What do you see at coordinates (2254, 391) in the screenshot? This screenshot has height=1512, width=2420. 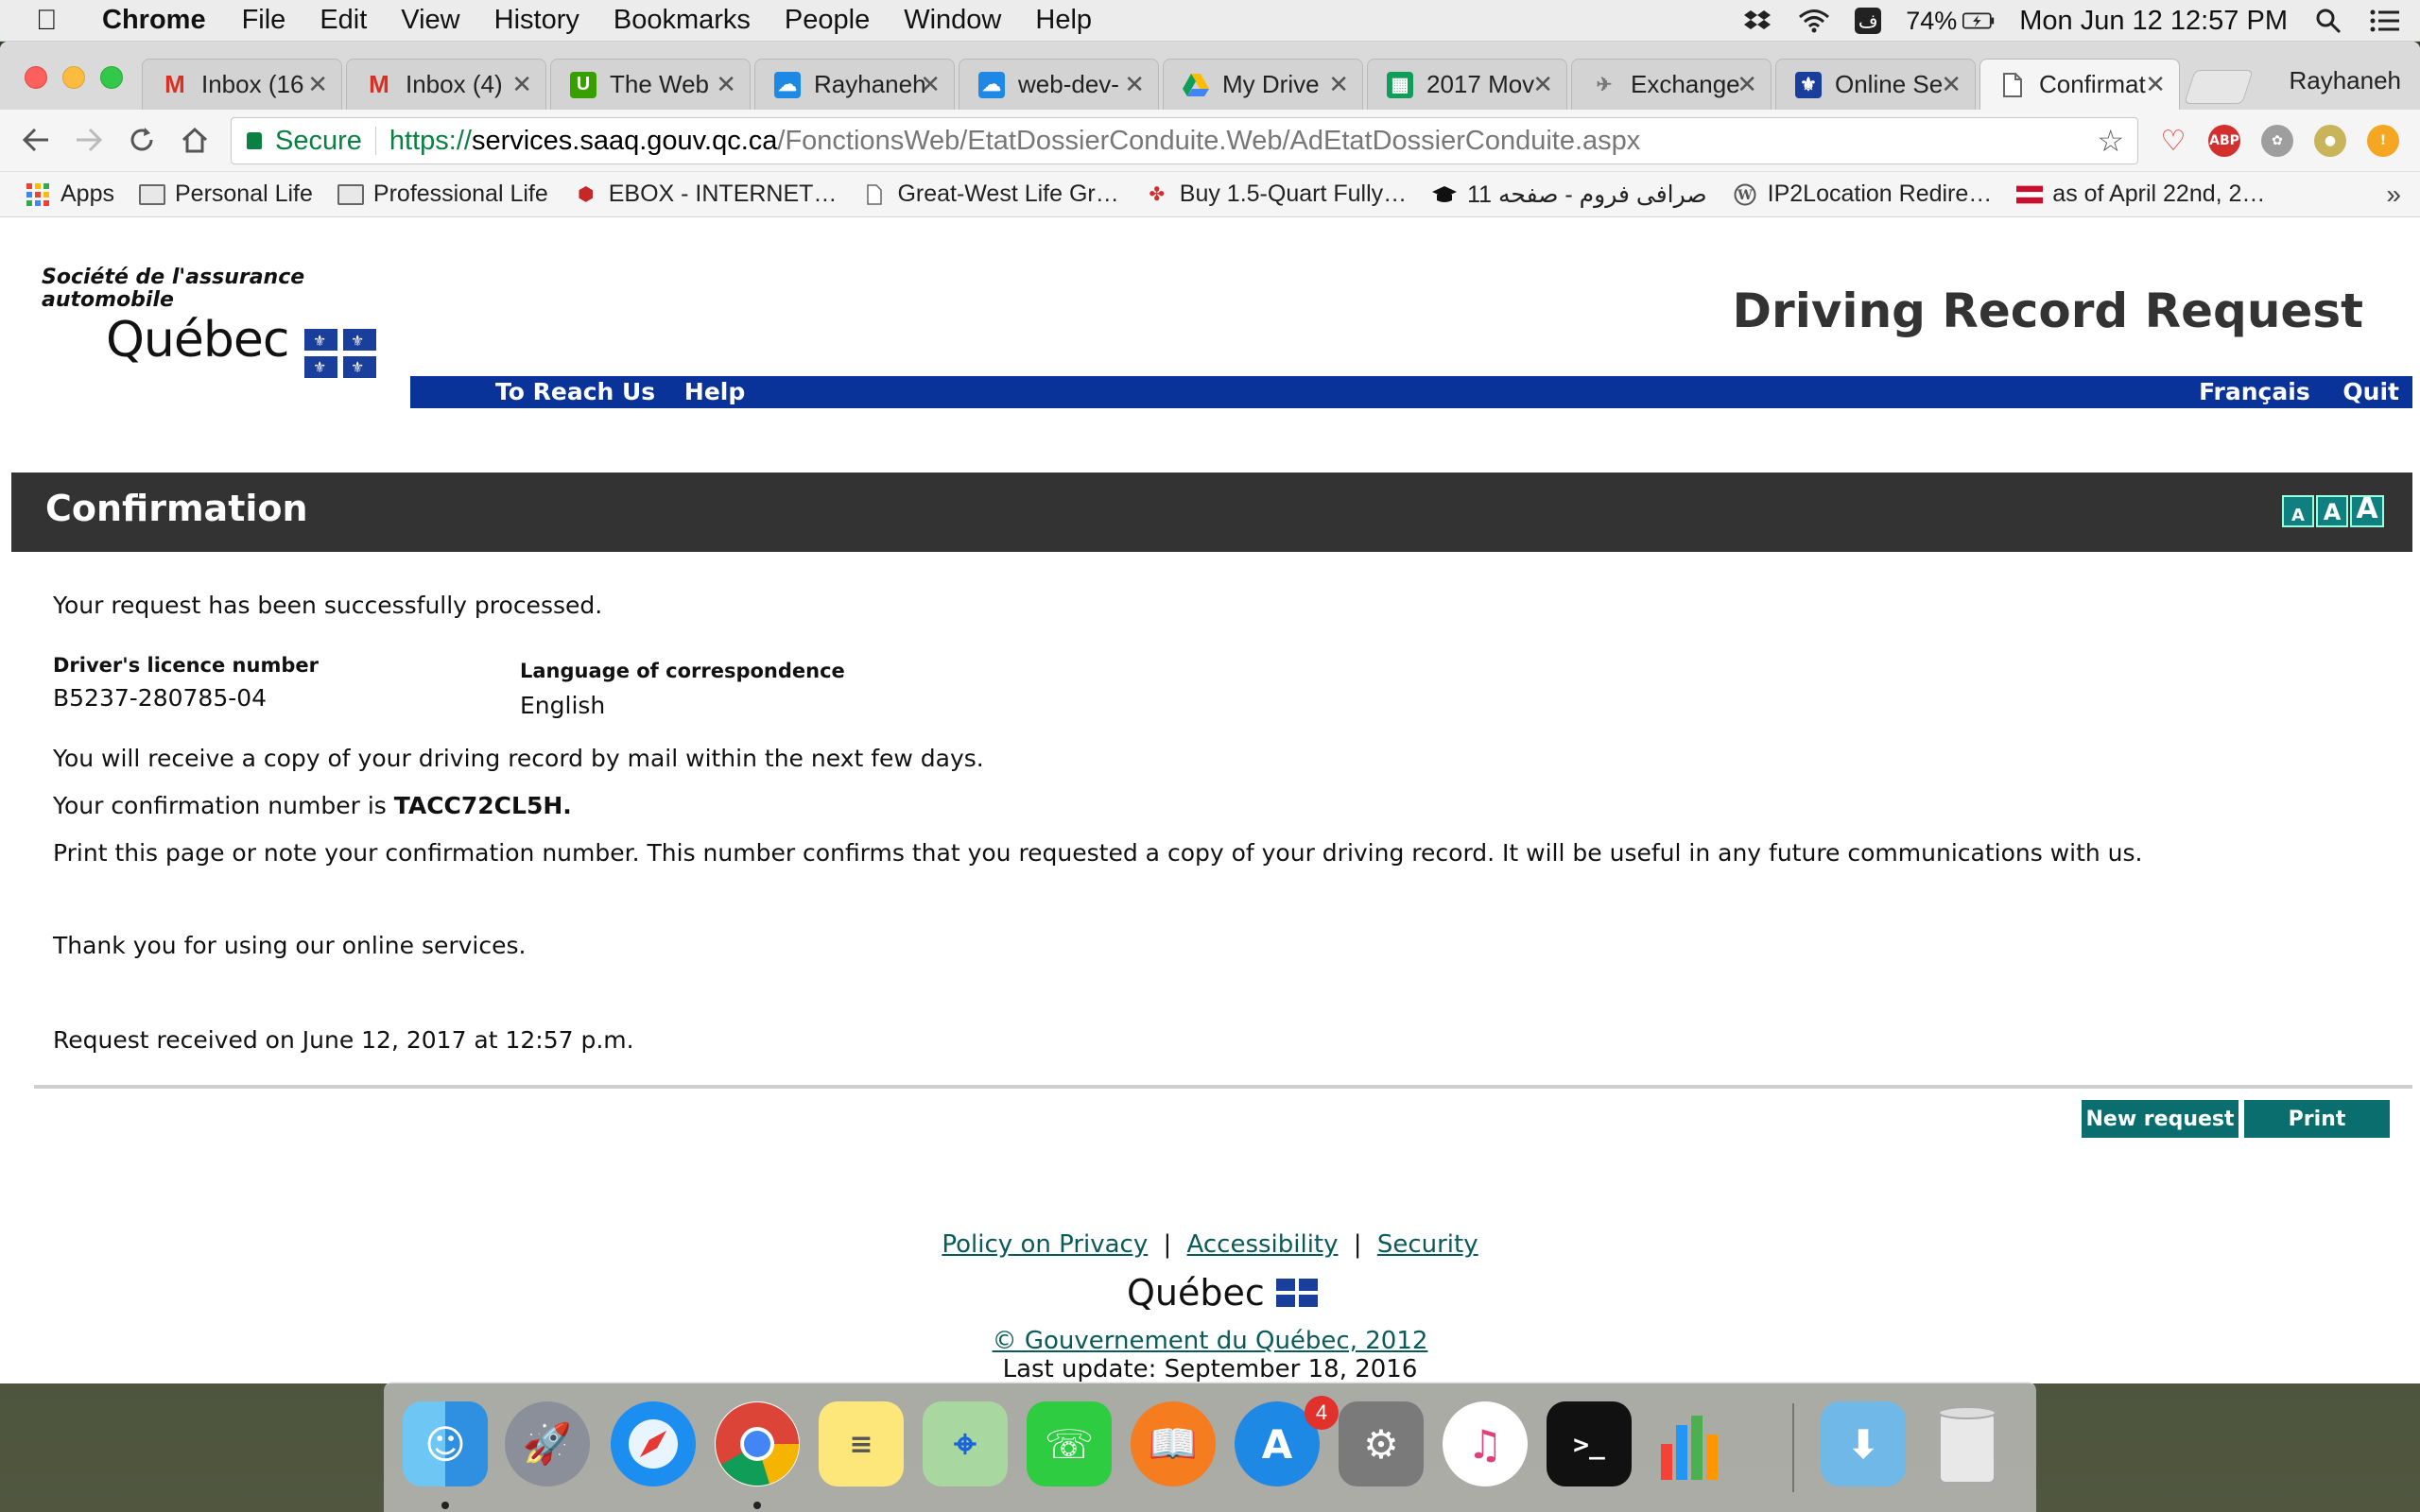 I see `nav-francais: Français` at bounding box center [2254, 391].